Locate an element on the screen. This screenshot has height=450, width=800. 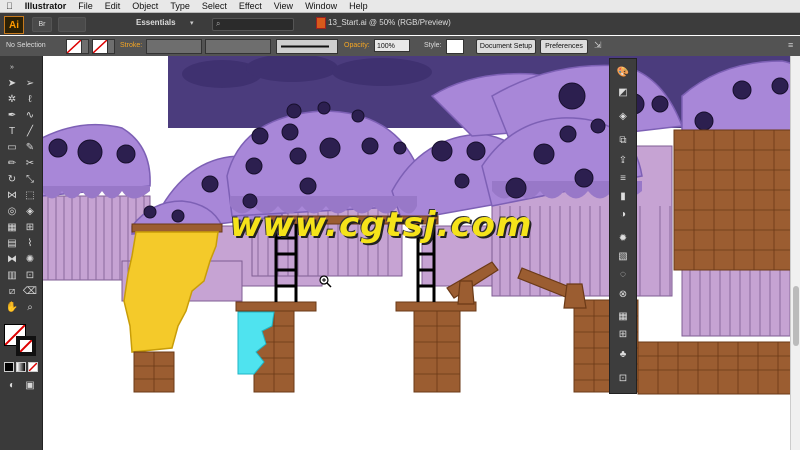
layers-panel-icon: ◈ is located at coordinates (623, 116).